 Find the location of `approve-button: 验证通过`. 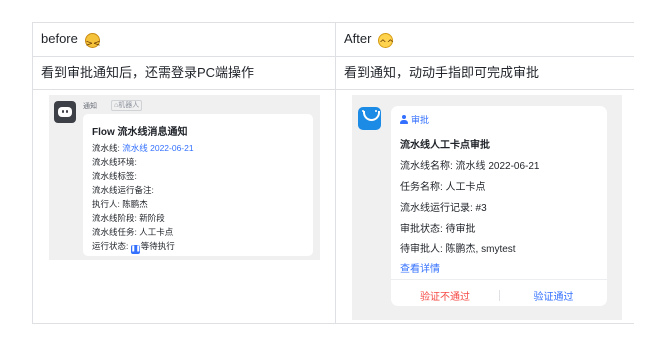

approve-button: 验证通过 is located at coordinates (553, 295).